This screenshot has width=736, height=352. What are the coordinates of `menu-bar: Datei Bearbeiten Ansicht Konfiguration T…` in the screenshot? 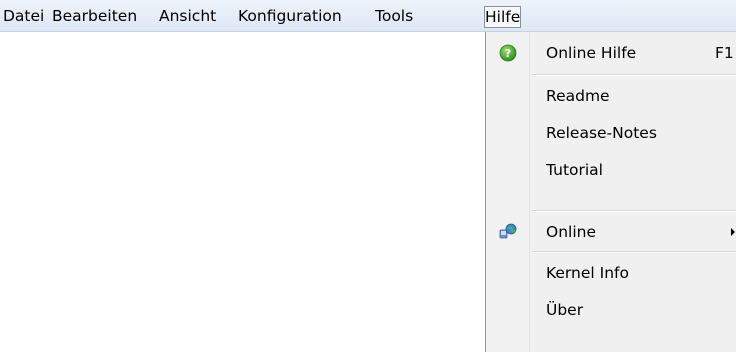 It's located at (368, 16).